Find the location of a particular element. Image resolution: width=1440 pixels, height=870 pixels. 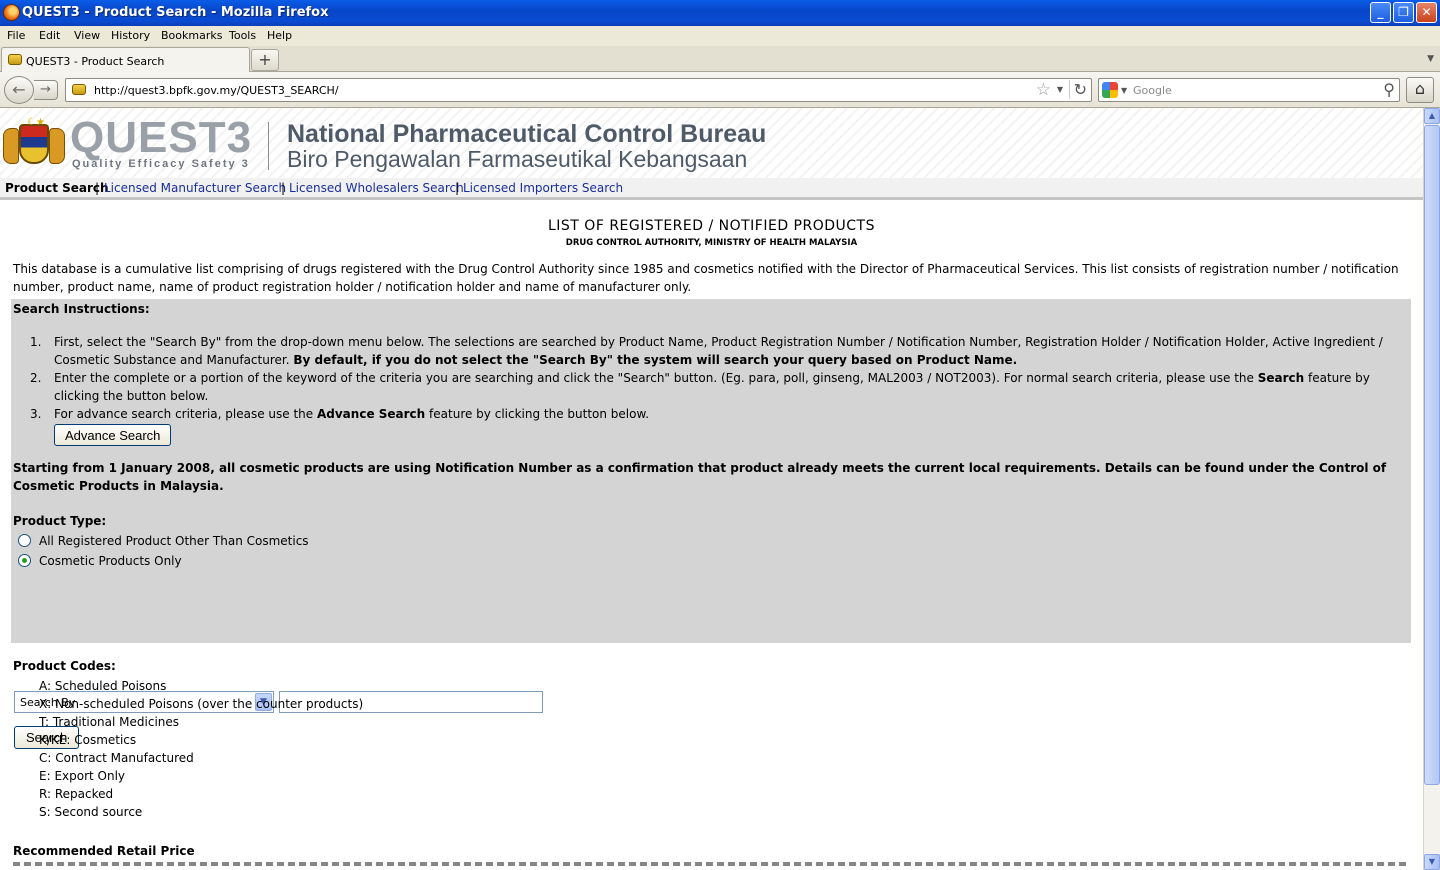

minimize-button: _ is located at coordinates (1380, 12).